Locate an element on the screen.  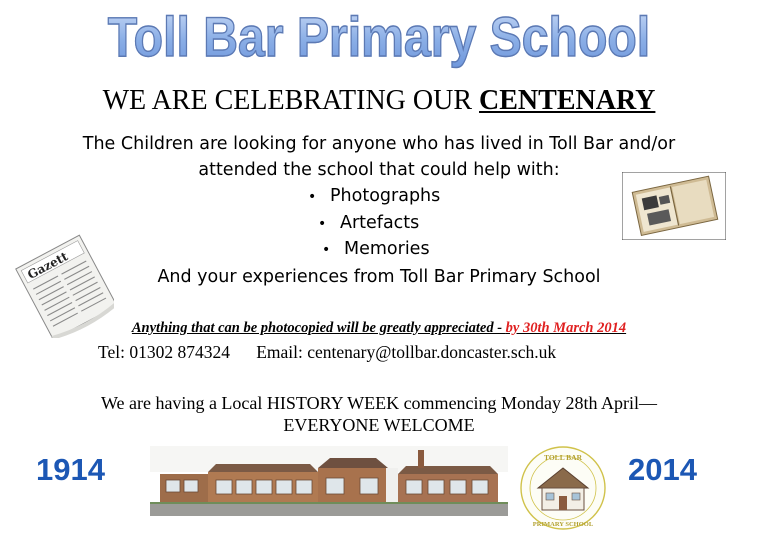
bullet-memories: • Memories is located at coordinates (376, 249).